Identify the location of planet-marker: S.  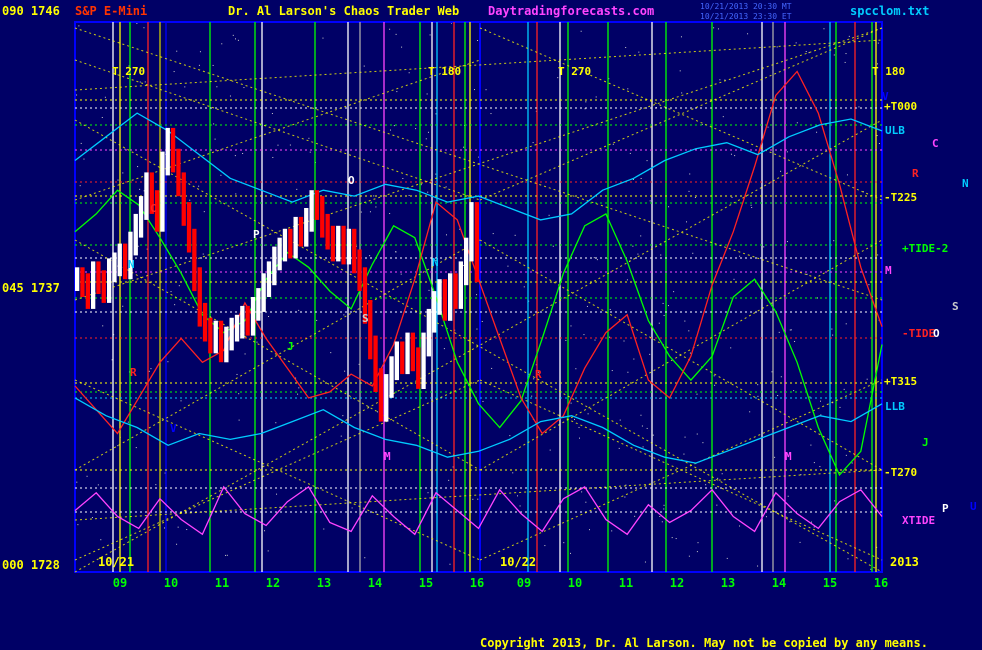
(955, 306).